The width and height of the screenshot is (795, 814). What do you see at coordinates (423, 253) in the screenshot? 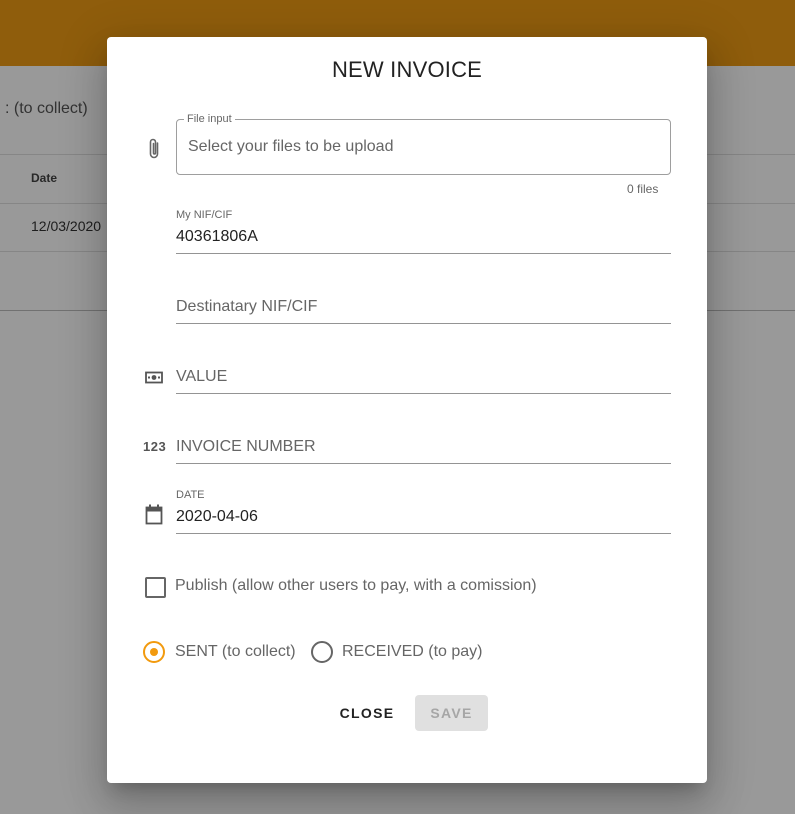
I see `my-nif-underline` at bounding box center [423, 253].